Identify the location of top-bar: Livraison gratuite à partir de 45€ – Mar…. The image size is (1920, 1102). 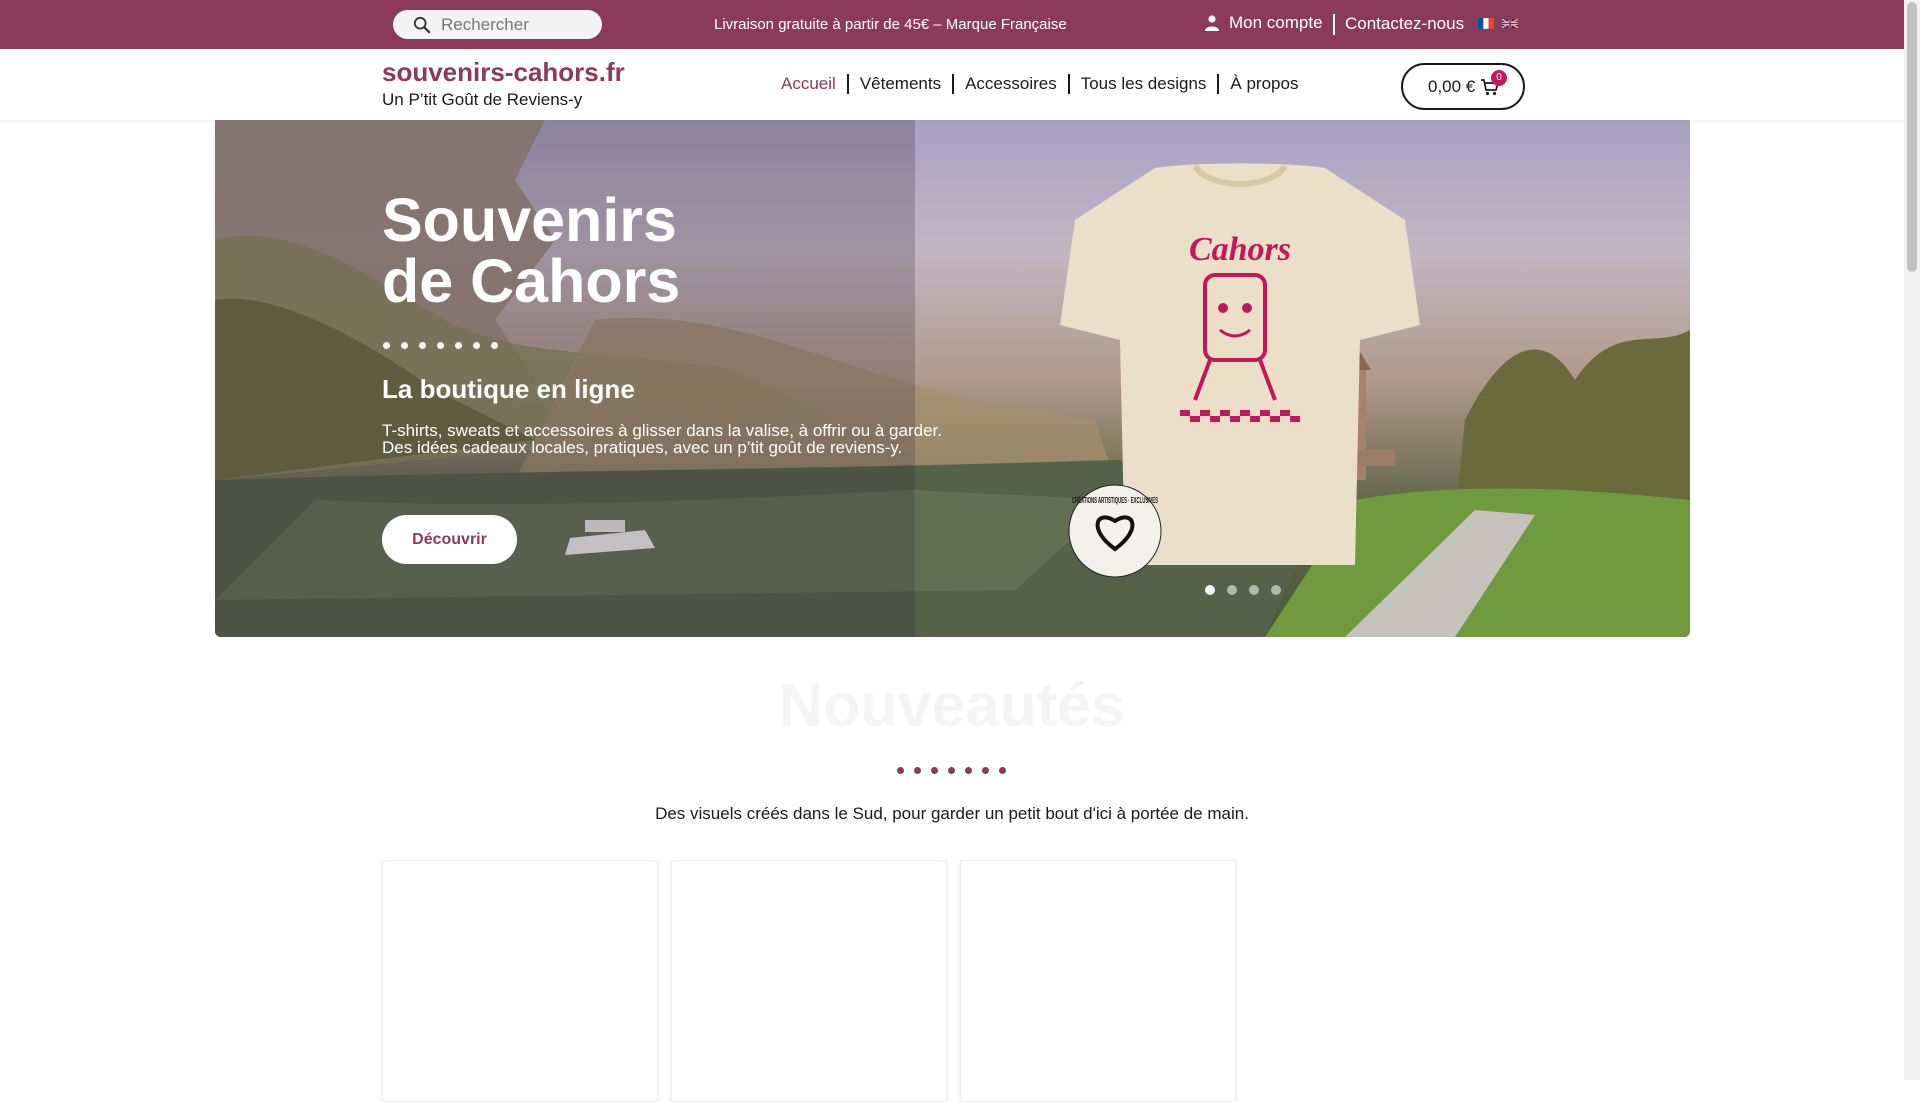
(952, 24).